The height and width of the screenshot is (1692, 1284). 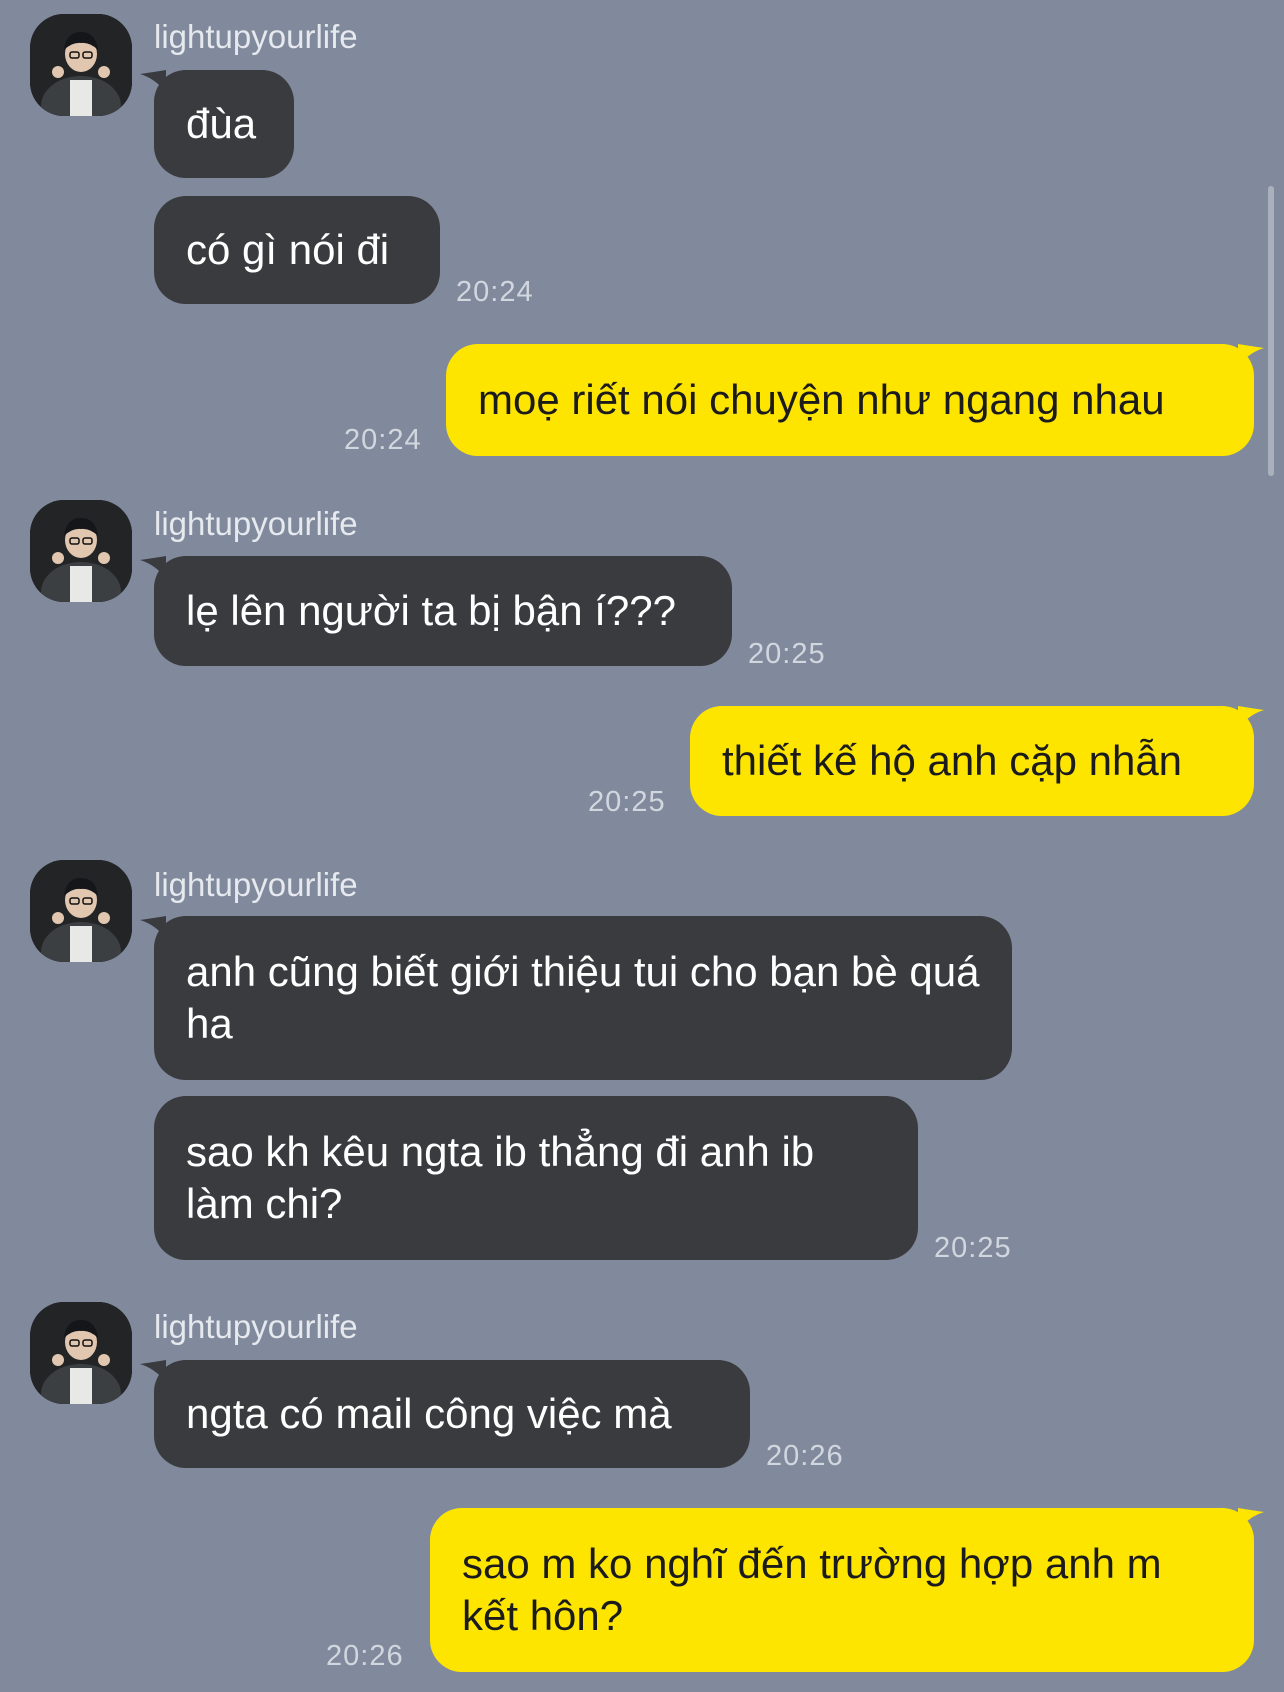 I want to click on incoming-message: lẹ lên người ta bị bận í???, so click(x=443, y=611).